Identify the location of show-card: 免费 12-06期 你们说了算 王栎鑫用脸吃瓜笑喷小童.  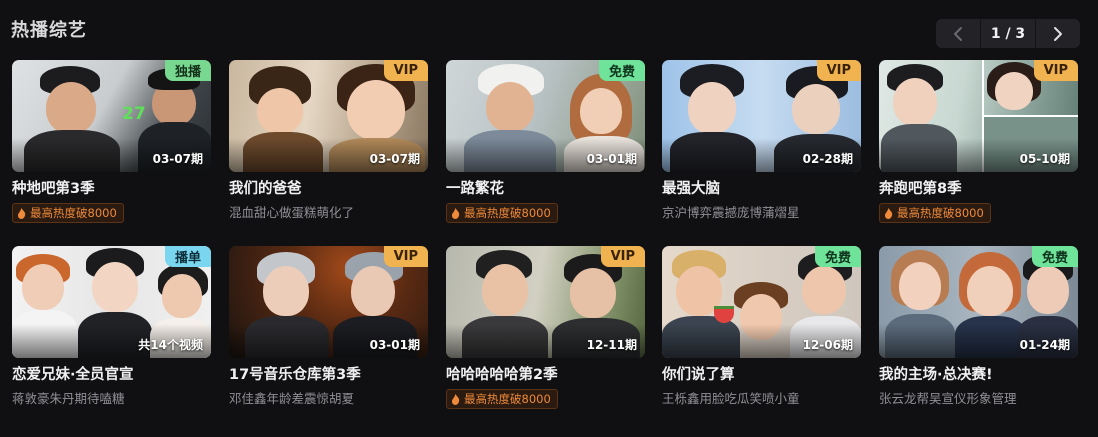
(761, 326).